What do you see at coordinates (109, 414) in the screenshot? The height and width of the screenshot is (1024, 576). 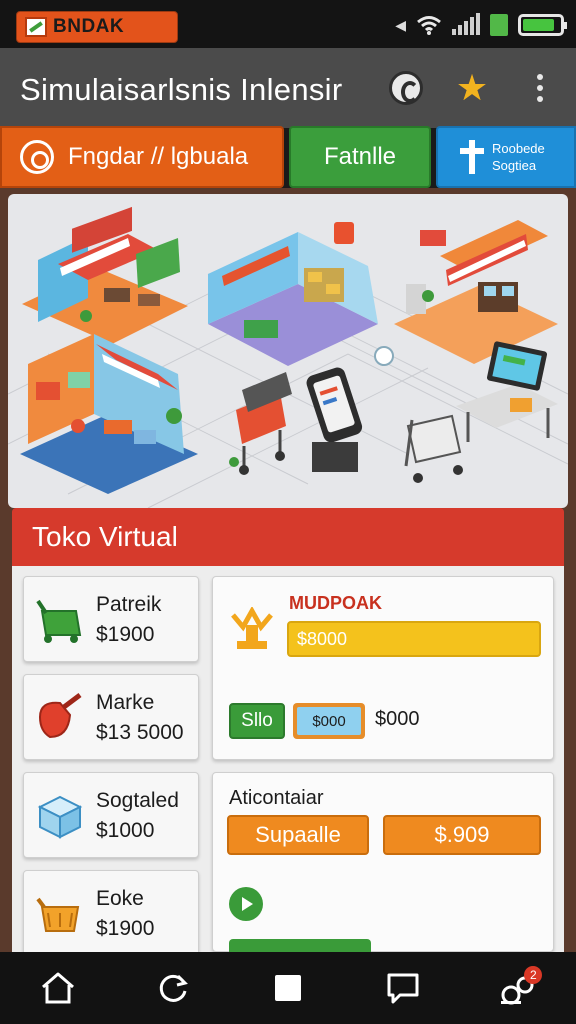 I see `cafe-icon` at bounding box center [109, 414].